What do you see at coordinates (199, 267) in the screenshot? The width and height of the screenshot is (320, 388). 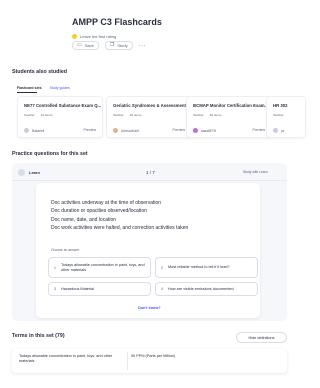 I see `option-text: Most reliable method to tell if it lead?` at bounding box center [199, 267].